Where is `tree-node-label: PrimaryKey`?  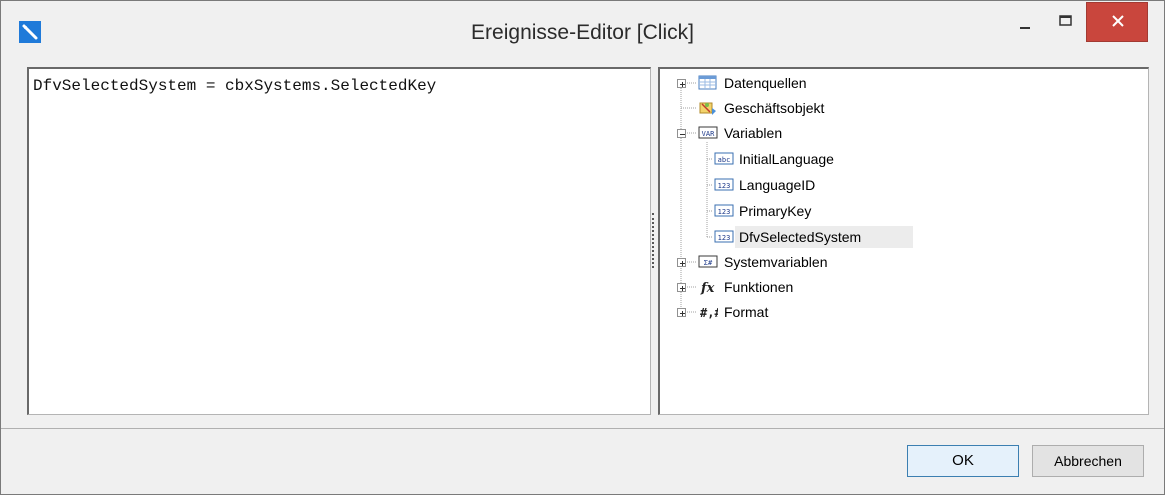
tree-node-label: PrimaryKey is located at coordinates (775, 211).